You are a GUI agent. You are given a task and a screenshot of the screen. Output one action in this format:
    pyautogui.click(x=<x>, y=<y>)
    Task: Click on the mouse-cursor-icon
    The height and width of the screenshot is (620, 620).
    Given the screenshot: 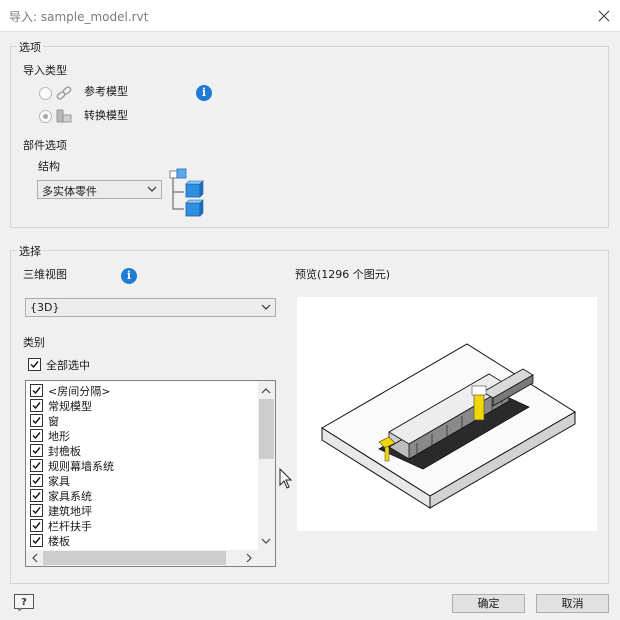 What is the action you would take?
    pyautogui.click(x=286, y=478)
    